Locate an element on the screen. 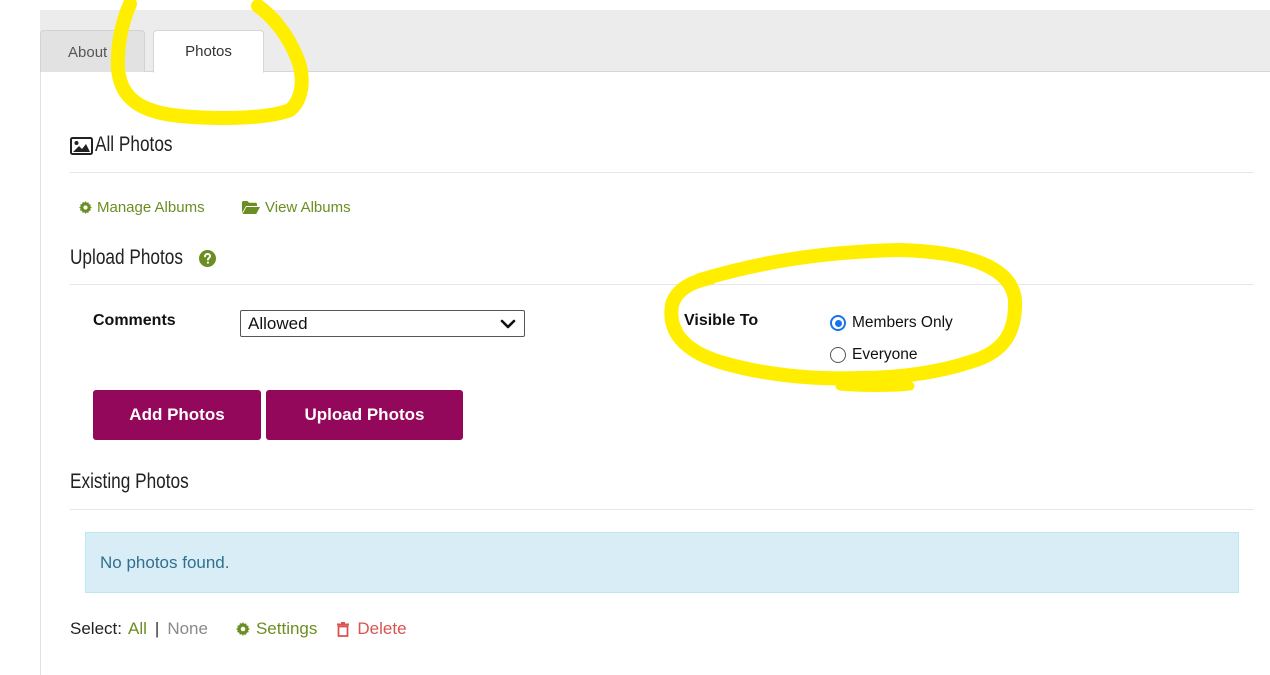  tab-about: About is located at coordinates (92, 51).